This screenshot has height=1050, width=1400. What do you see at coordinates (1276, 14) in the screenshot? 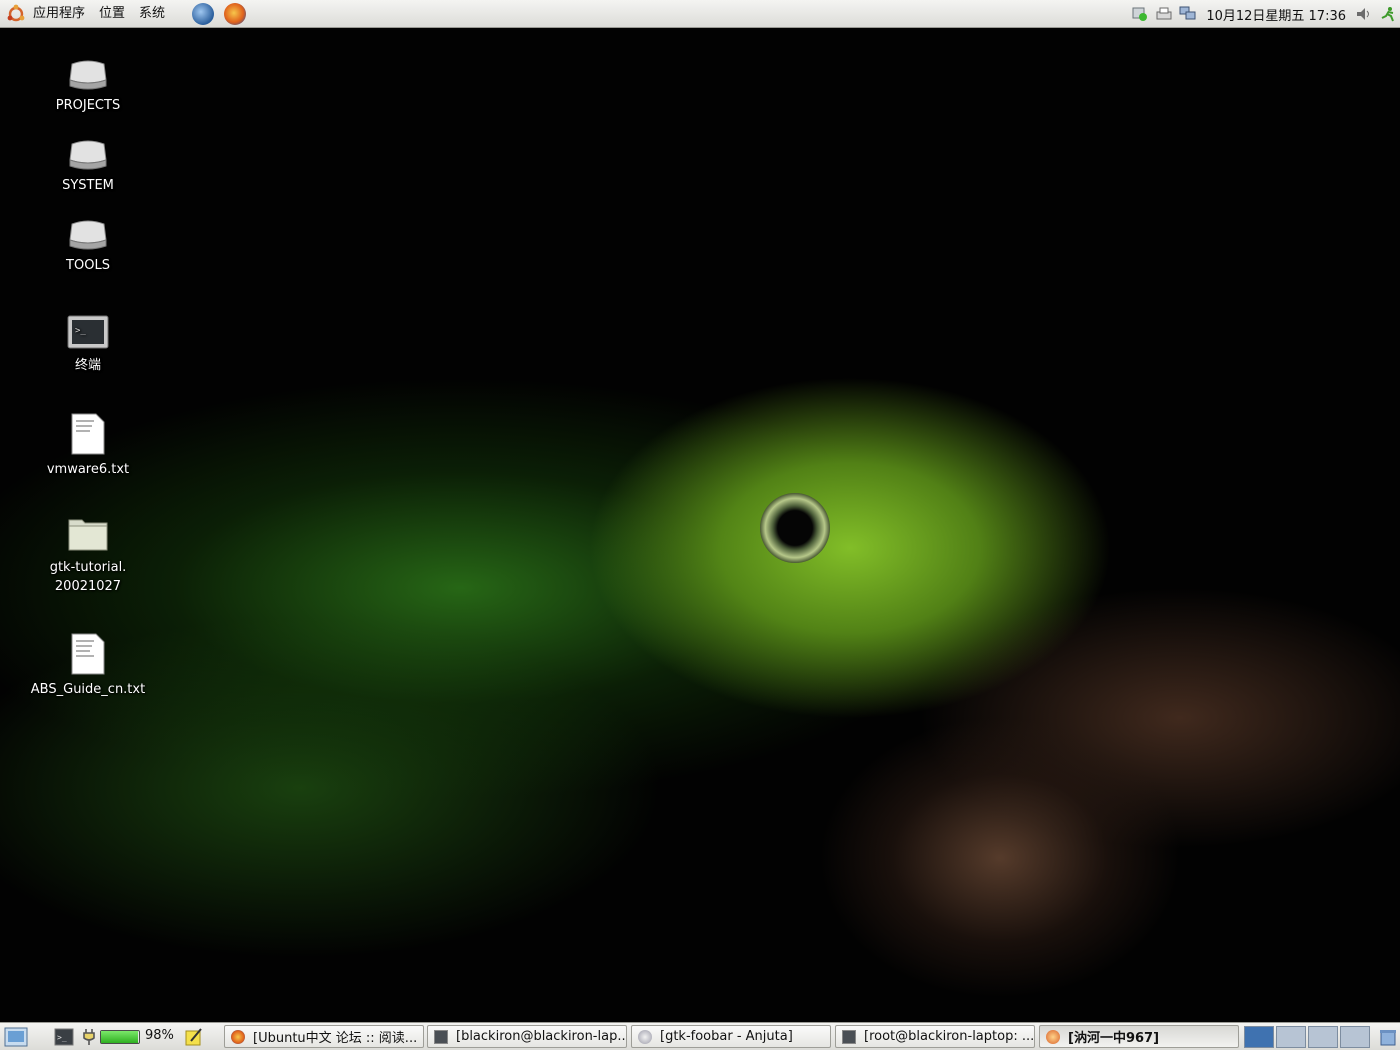
I see `clock: 10月12日星期五 17:36` at bounding box center [1276, 14].